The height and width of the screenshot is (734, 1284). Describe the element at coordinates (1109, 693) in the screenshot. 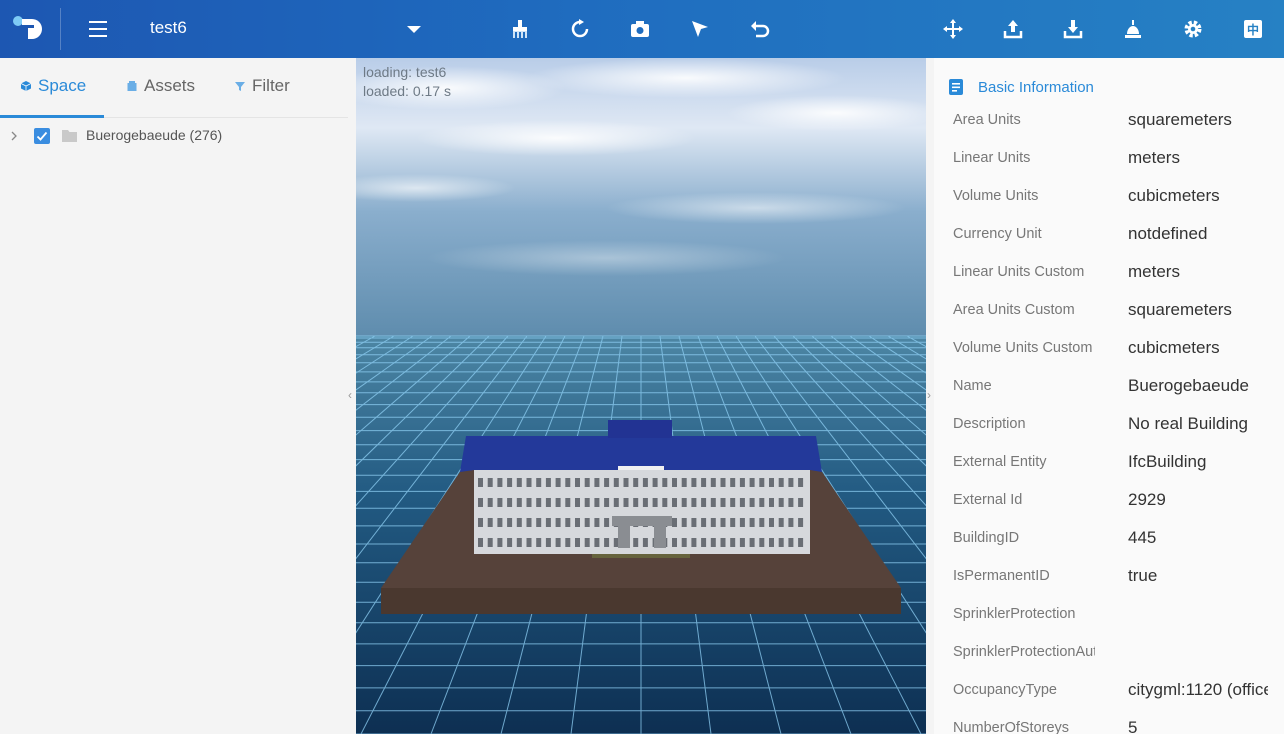

I see `property-row: OccupancyType citygml:1120 (office` at that location.